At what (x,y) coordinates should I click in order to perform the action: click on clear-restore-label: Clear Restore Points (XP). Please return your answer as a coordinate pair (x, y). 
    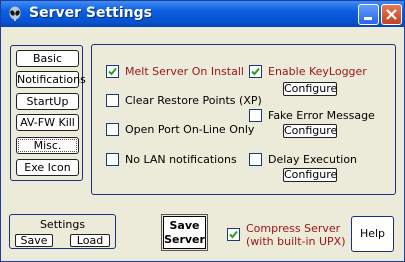
    Looking at the image, I should click on (193, 100).